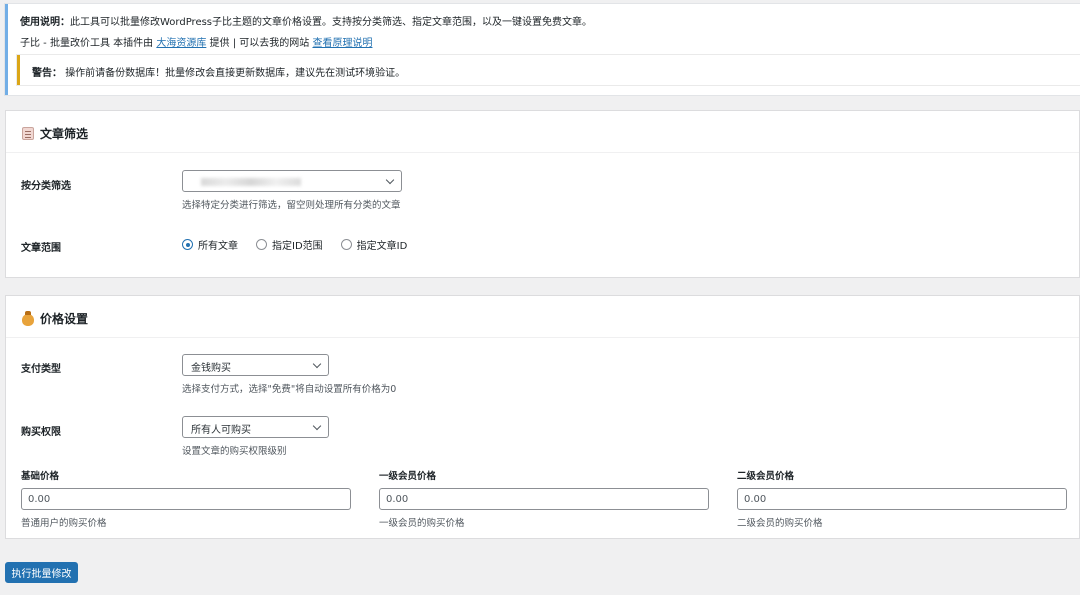 This screenshot has width=1080, height=595. What do you see at coordinates (780, 523) in the screenshot?
I see `level2-price-help: 二级会员的购买价格` at bounding box center [780, 523].